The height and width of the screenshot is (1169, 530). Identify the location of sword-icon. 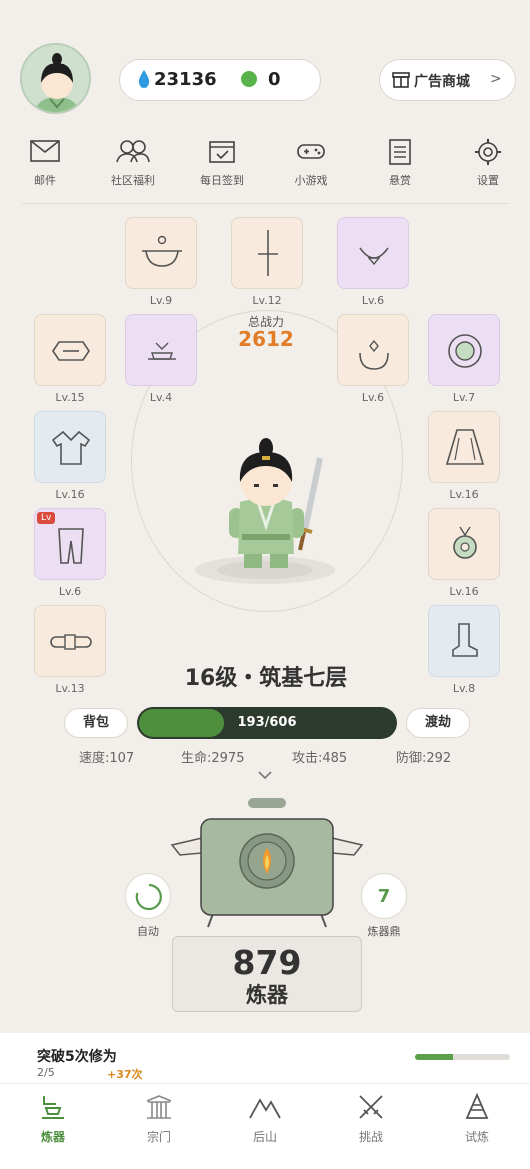
(268, 253).